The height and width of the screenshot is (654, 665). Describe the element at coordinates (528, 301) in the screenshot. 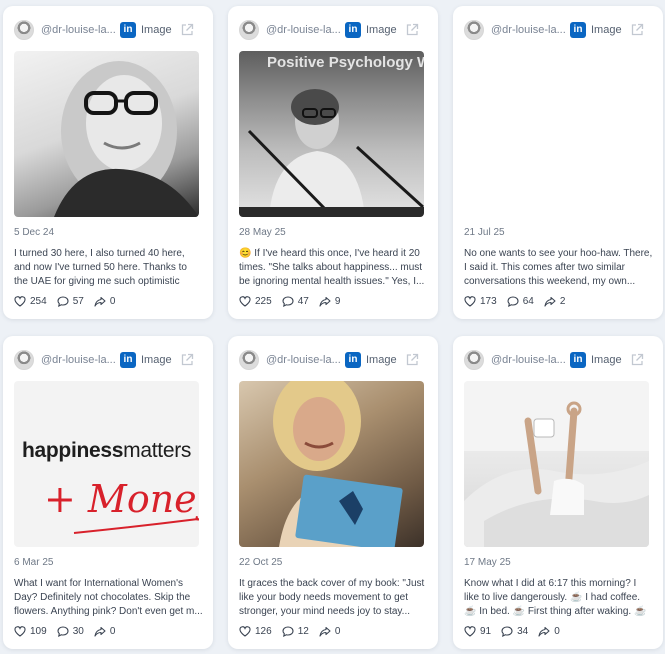

I see `comments-count: 64` at that location.